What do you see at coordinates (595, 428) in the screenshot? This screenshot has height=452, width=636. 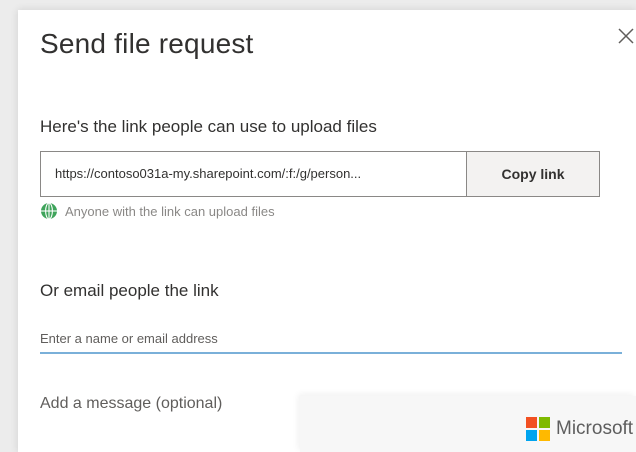 I see `microsoft-brand-text: Microsoft` at bounding box center [595, 428].